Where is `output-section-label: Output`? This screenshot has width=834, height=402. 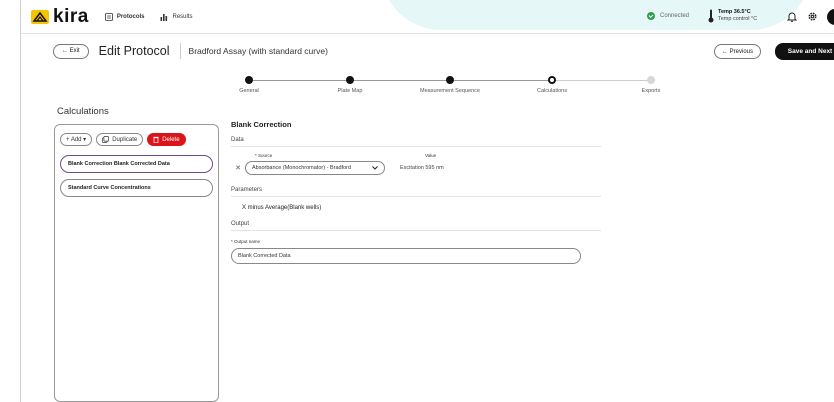
output-section-label: Output is located at coordinates (416, 226).